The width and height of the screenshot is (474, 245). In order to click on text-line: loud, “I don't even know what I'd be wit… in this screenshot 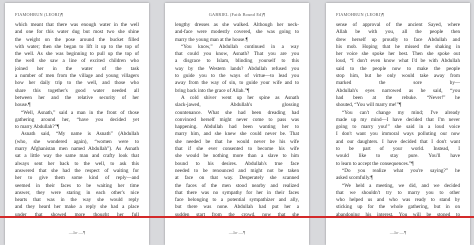, I will do `click(398, 61)`.